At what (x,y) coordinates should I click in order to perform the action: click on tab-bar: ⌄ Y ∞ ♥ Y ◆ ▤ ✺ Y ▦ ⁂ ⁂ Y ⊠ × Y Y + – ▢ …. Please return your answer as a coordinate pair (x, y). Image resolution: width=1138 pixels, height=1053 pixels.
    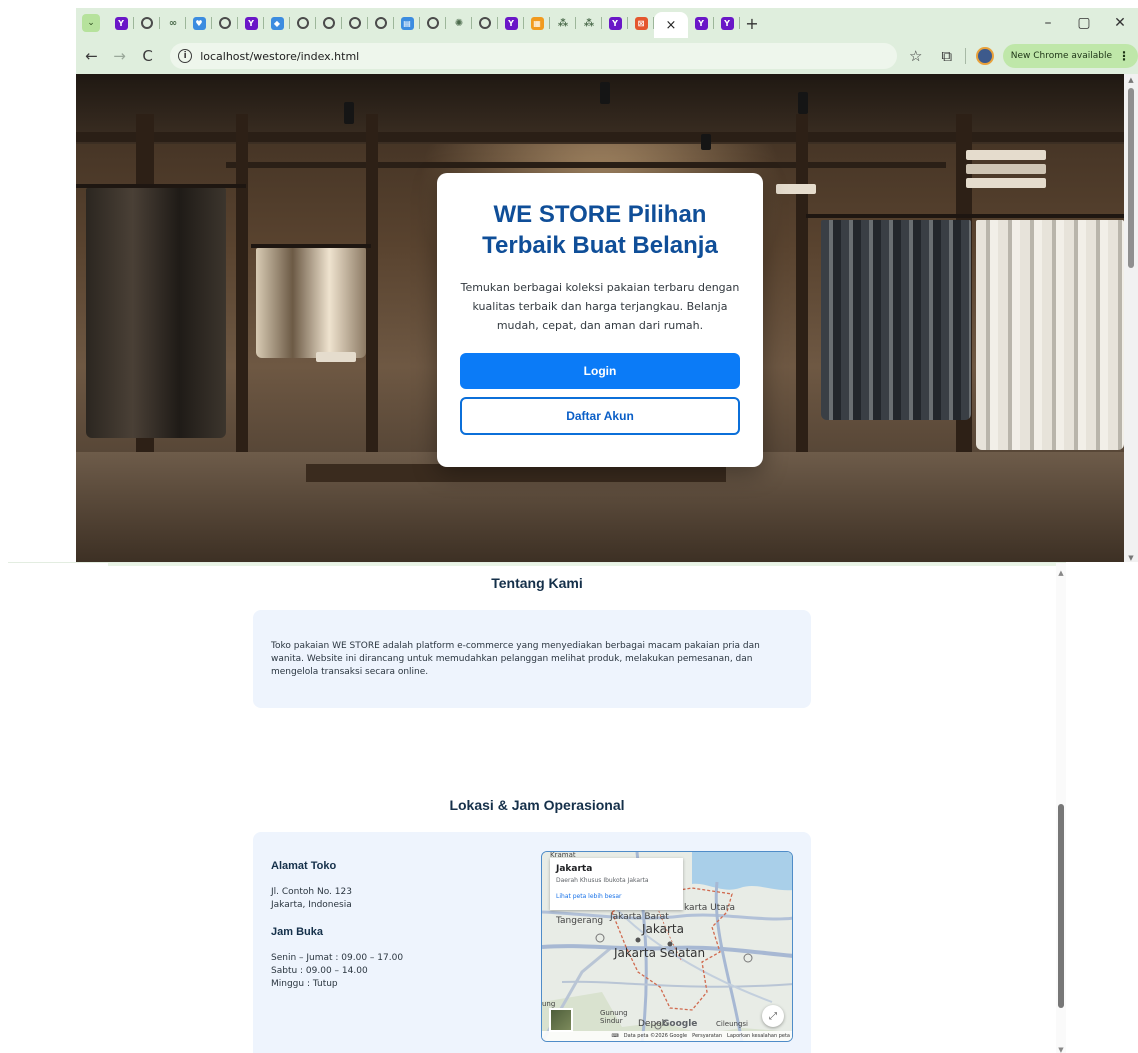
    Looking at the image, I should click on (607, 23).